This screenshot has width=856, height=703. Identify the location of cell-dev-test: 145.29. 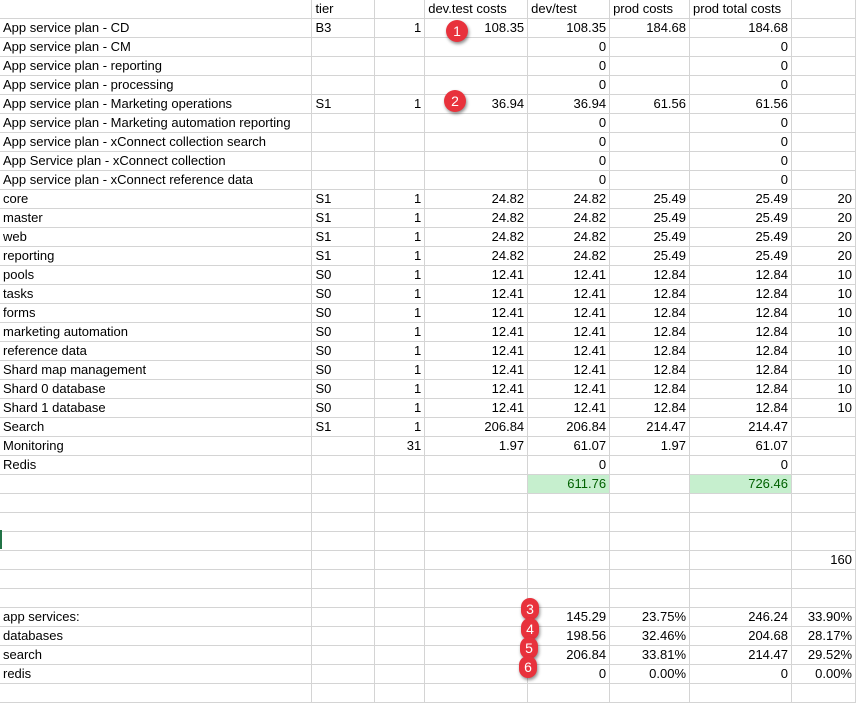
(569, 617).